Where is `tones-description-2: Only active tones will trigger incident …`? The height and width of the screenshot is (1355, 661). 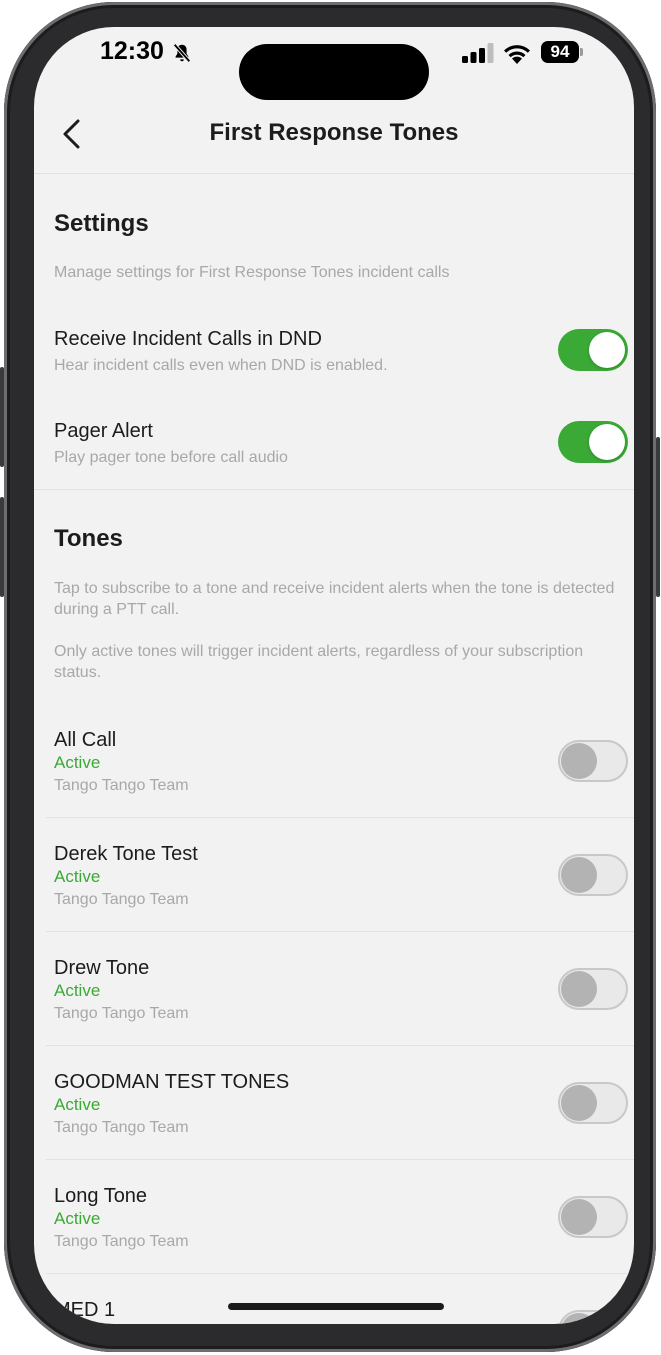
tones-description-2: Only active tones will trigger incident … is located at coordinates (319, 662).